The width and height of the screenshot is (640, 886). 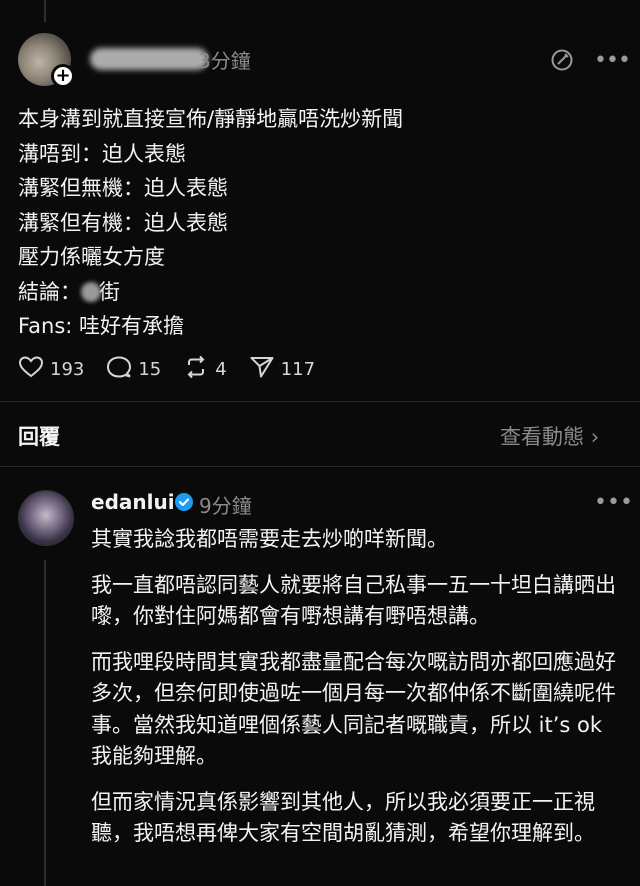 I want to click on comment-button: 15, so click(x=133, y=369).